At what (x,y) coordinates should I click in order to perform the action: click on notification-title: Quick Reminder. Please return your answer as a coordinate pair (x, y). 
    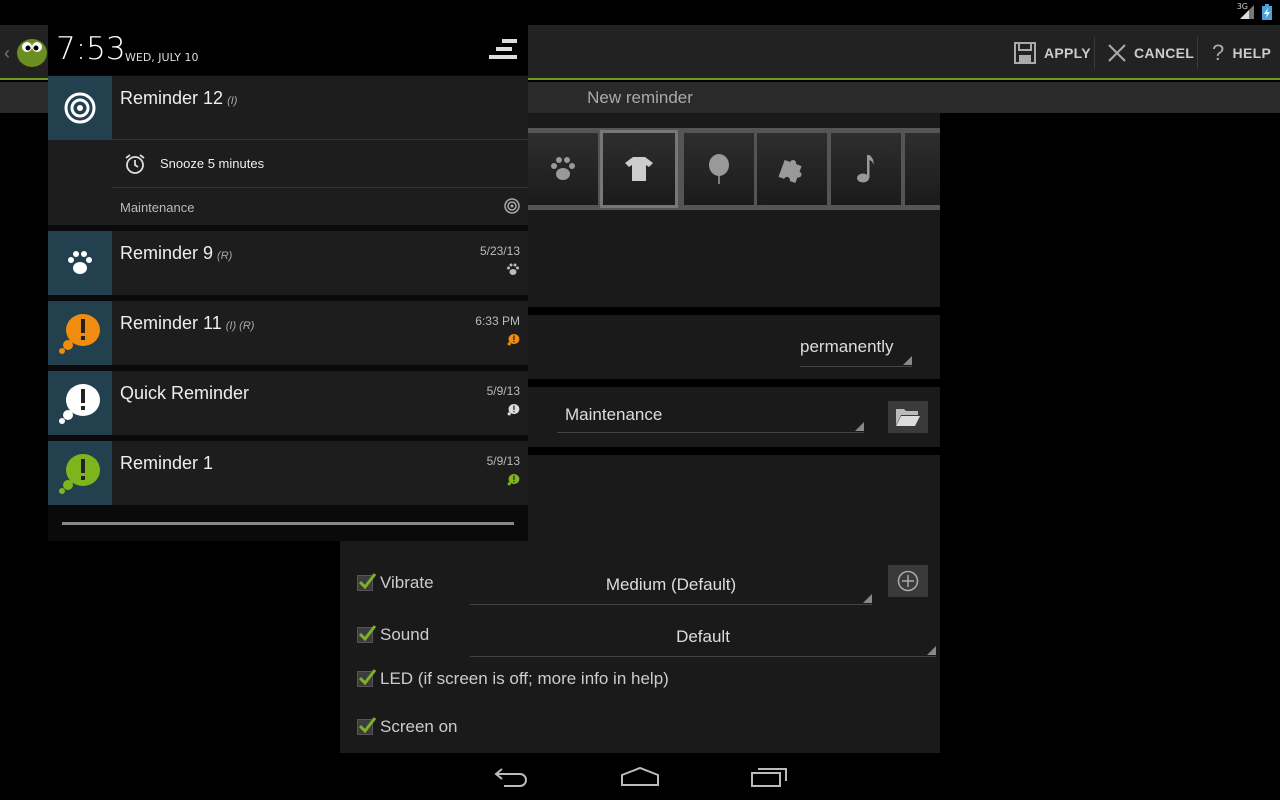
    Looking at the image, I should click on (186, 393).